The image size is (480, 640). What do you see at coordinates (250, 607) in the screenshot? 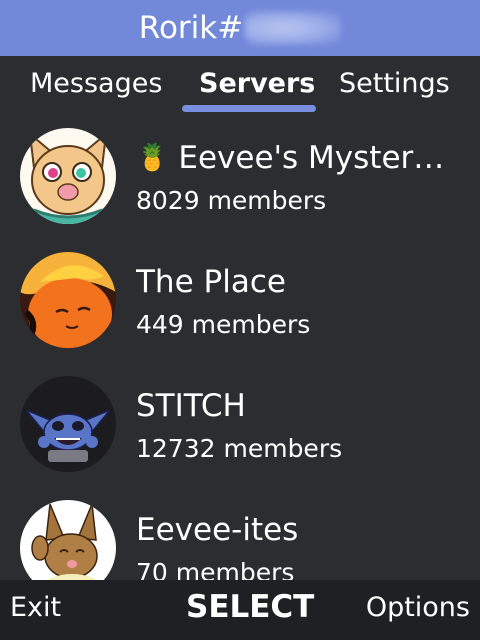
I see `select-softkey: SELECT` at bounding box center [250, 607].